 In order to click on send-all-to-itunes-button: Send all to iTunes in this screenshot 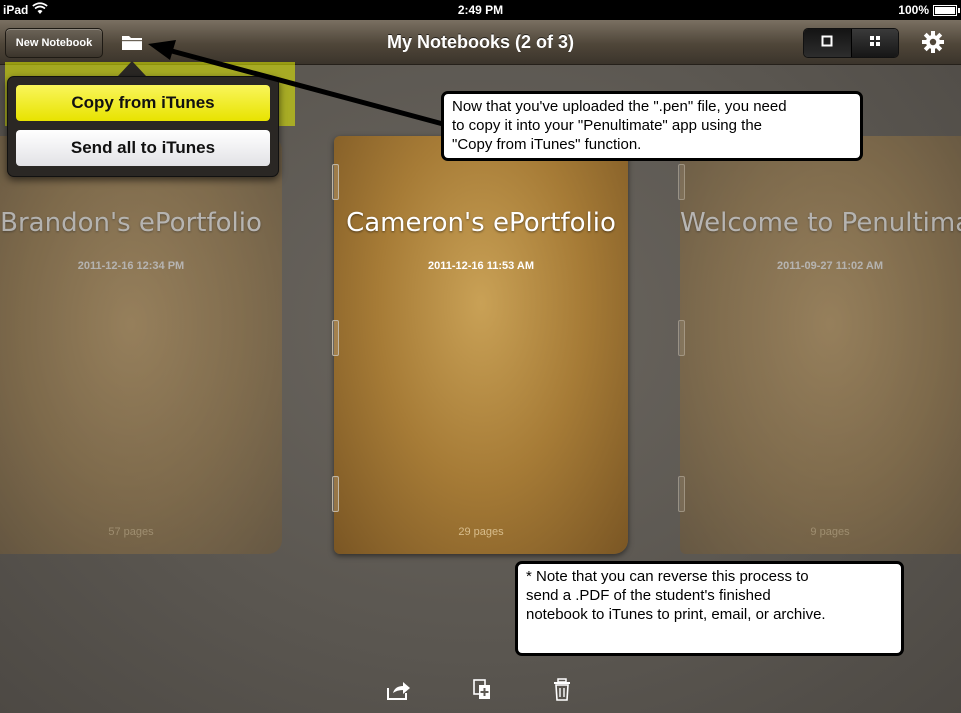, I will do `click(143, 148)`.